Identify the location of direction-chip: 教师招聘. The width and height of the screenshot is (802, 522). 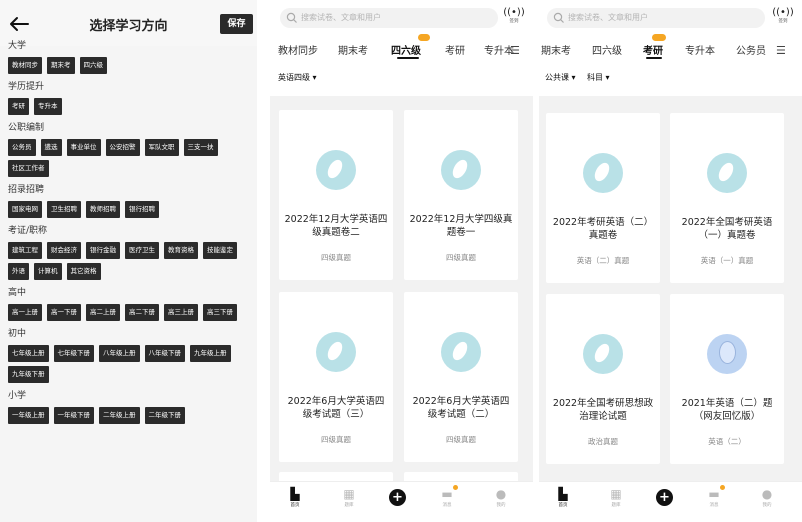
(103, 209).